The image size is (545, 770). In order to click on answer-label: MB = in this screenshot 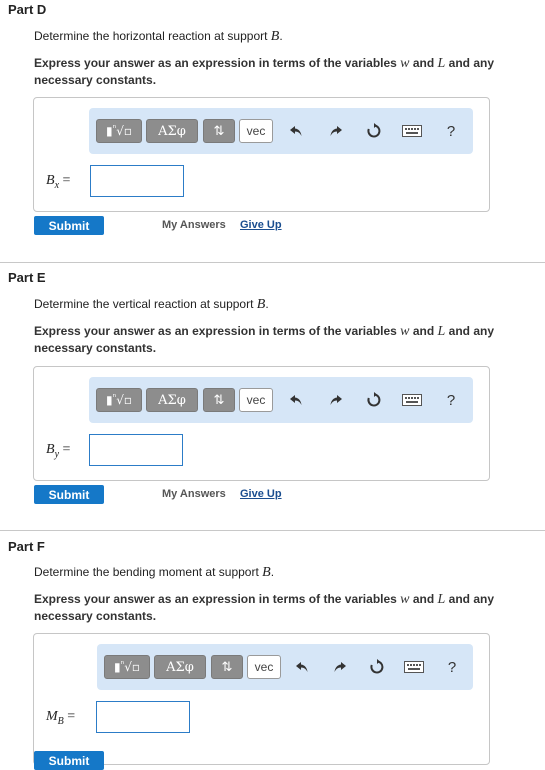, I will do `click(61, 718)`.